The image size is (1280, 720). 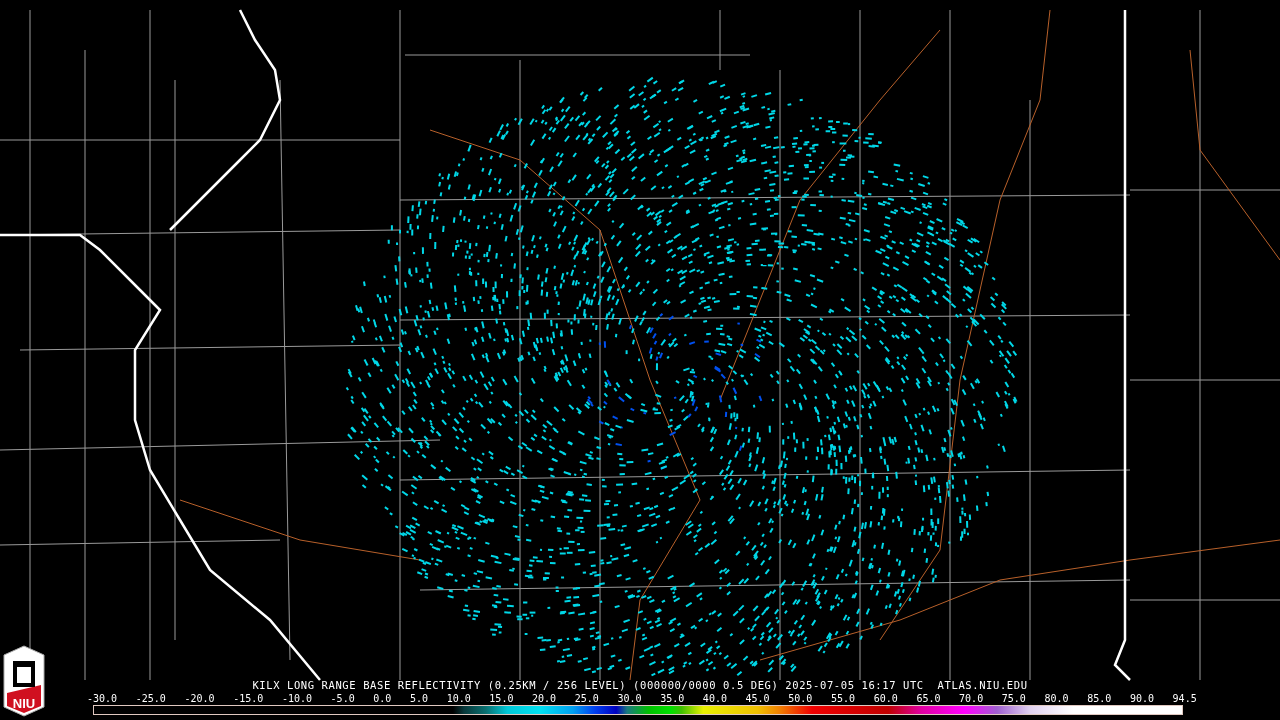 What do you see at coordinates (150, 698) in the screenshot?
I see `scale-label: -25.0` at bounding box center [150, 698].